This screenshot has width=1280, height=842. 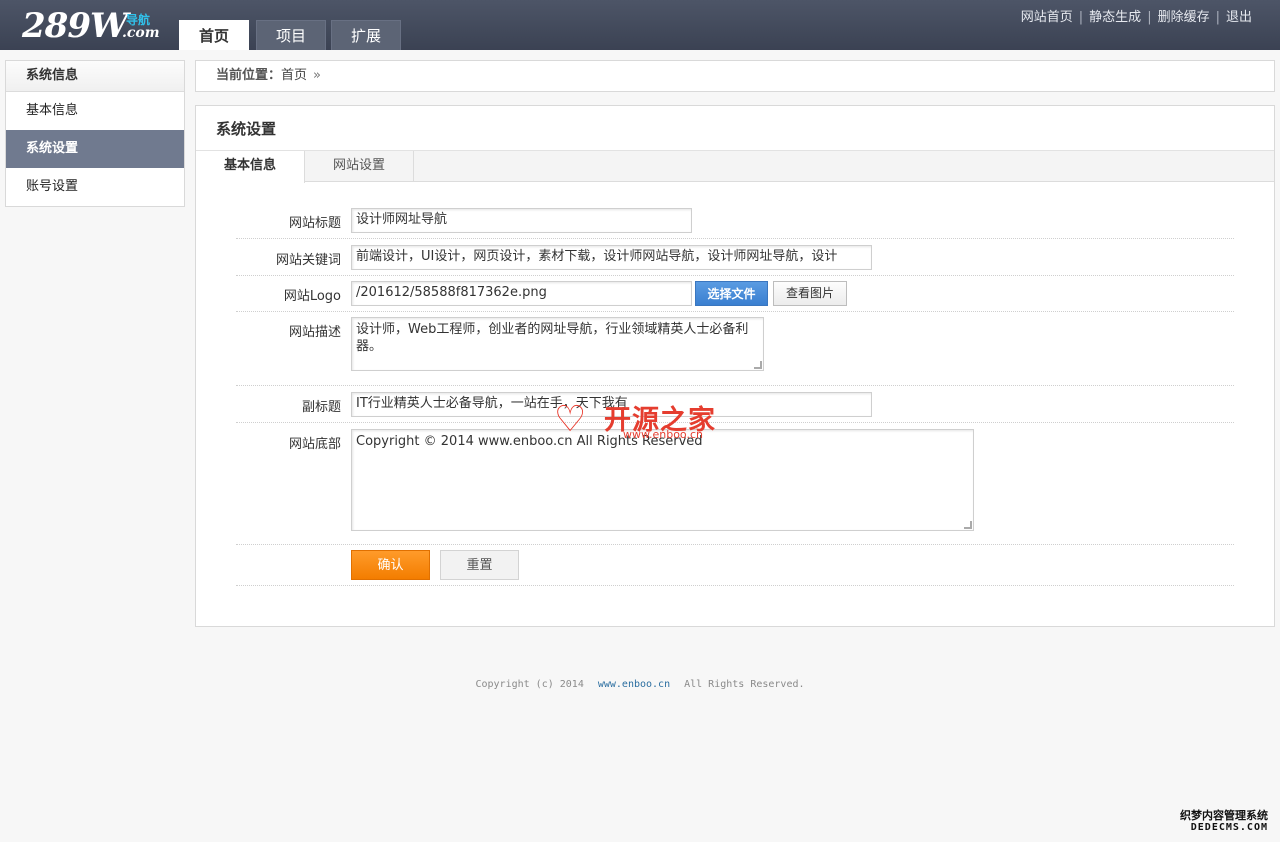 What do you see at coordinates (552, 338) in the screenshot?
I see `description-text: 设计师，Web工程师，创业者的网址导航，行业领域精英人士必备利器。` at bounding box center [552, 338].